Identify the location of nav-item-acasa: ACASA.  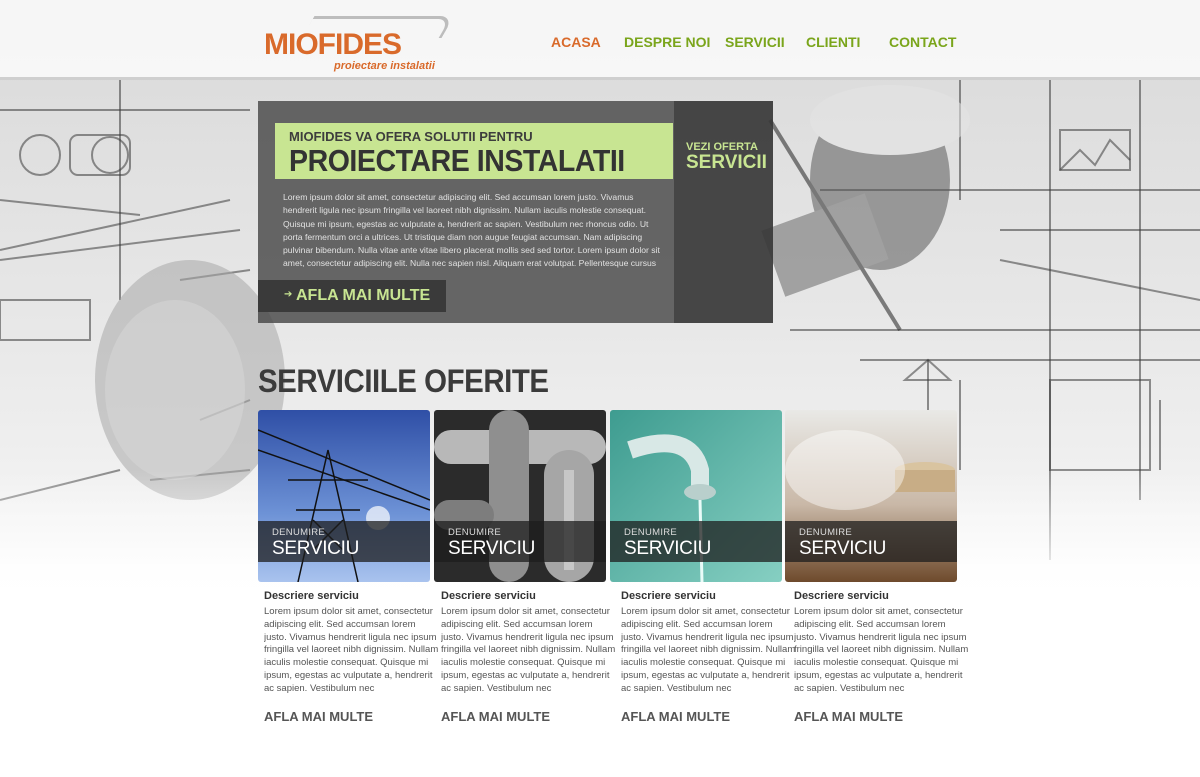
(576, 42).